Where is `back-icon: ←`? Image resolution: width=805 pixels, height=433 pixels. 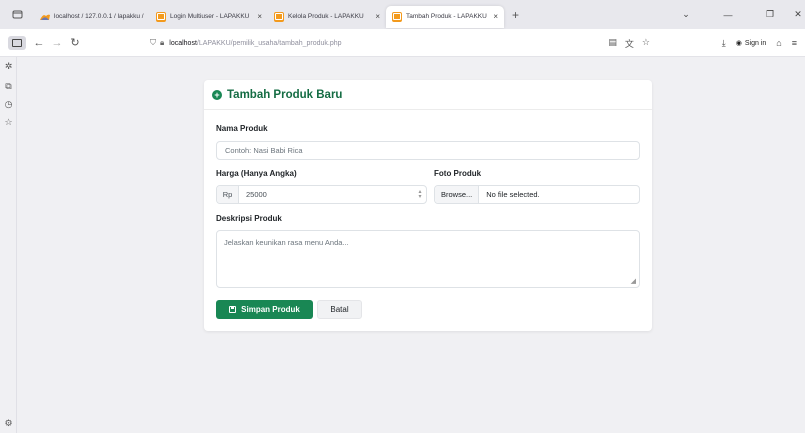
back-icon: ← is located at coordinates (39, 43).